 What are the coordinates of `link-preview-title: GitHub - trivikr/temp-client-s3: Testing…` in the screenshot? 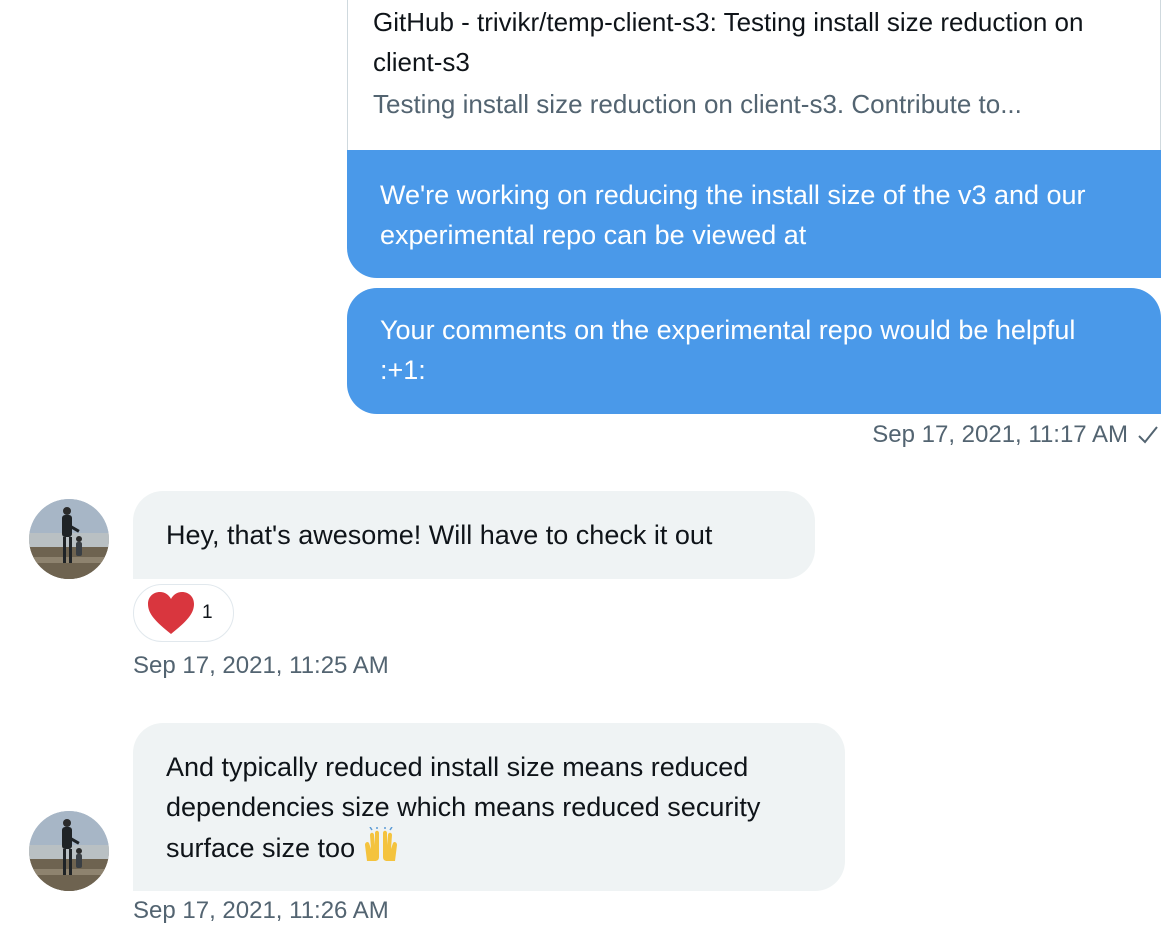 It's located at (728, 42).